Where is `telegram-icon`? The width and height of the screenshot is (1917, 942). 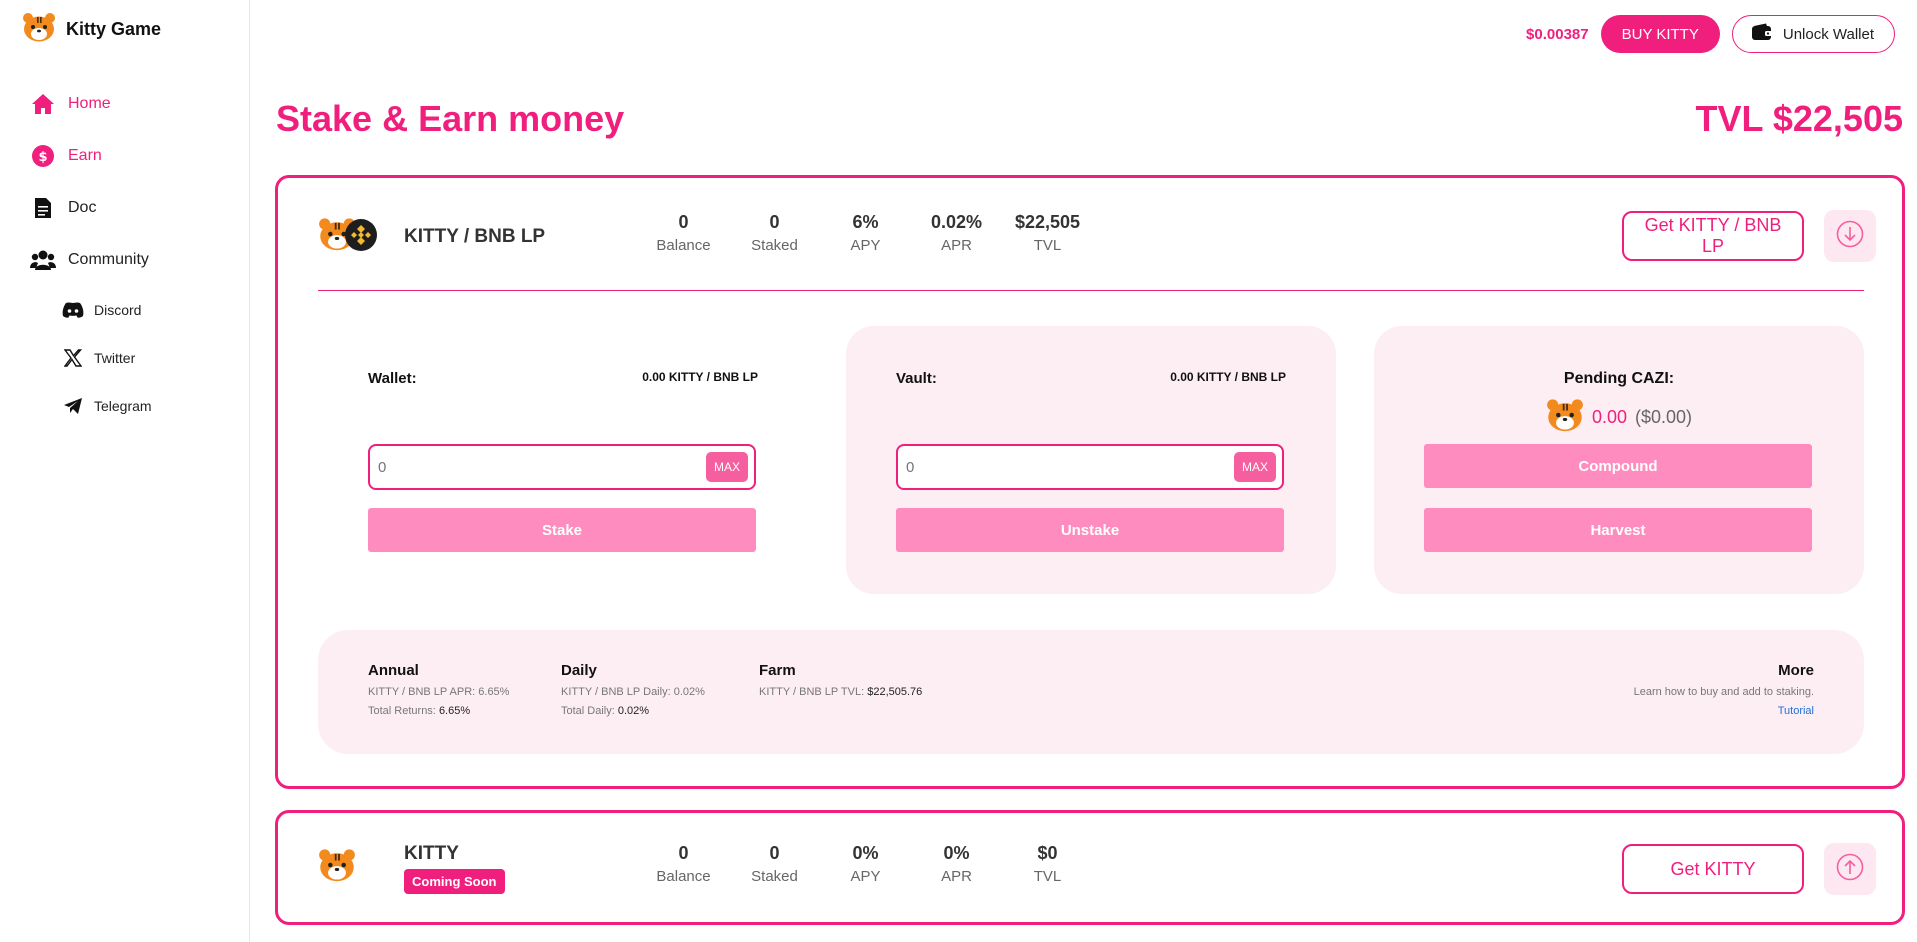 telegram-icon is located at coordinates (73, 406).